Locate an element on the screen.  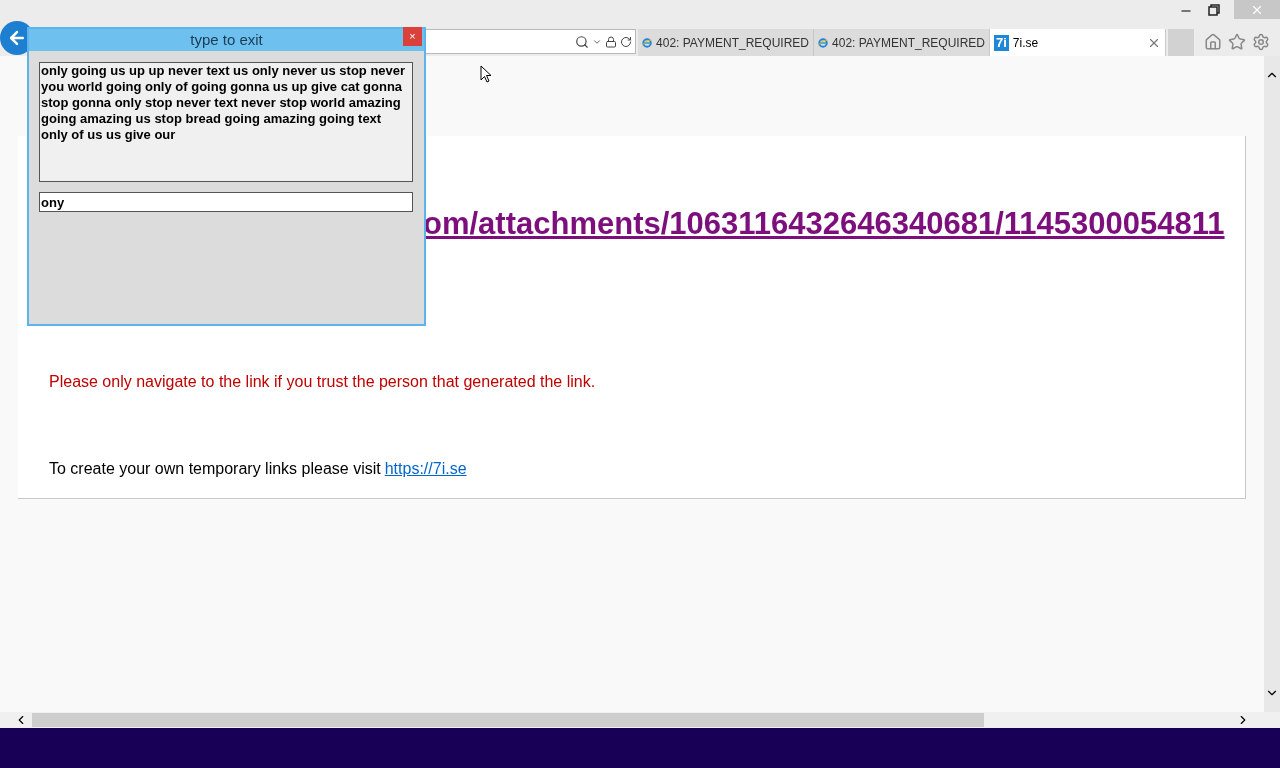
vertical-scrollbar is located at coordinates (1272, 384).